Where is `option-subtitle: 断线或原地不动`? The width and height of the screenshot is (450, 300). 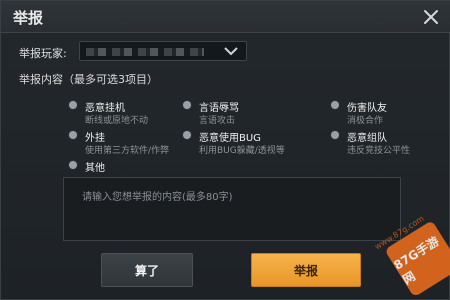
option-subtitle: 断线或原地不动 is located at coordinates (117, 121).